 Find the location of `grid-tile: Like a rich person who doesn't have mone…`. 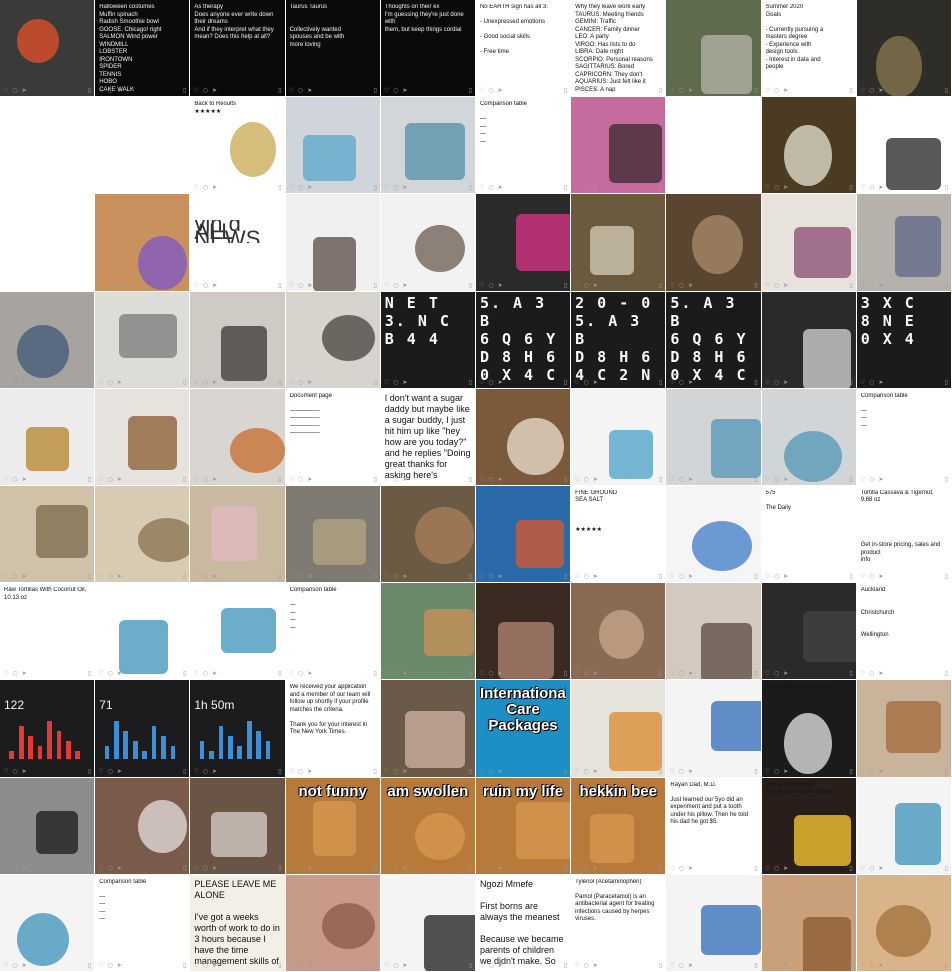

grid-tile: Like a rich person who doesn't have mone… is located at coordinates (809, 826).